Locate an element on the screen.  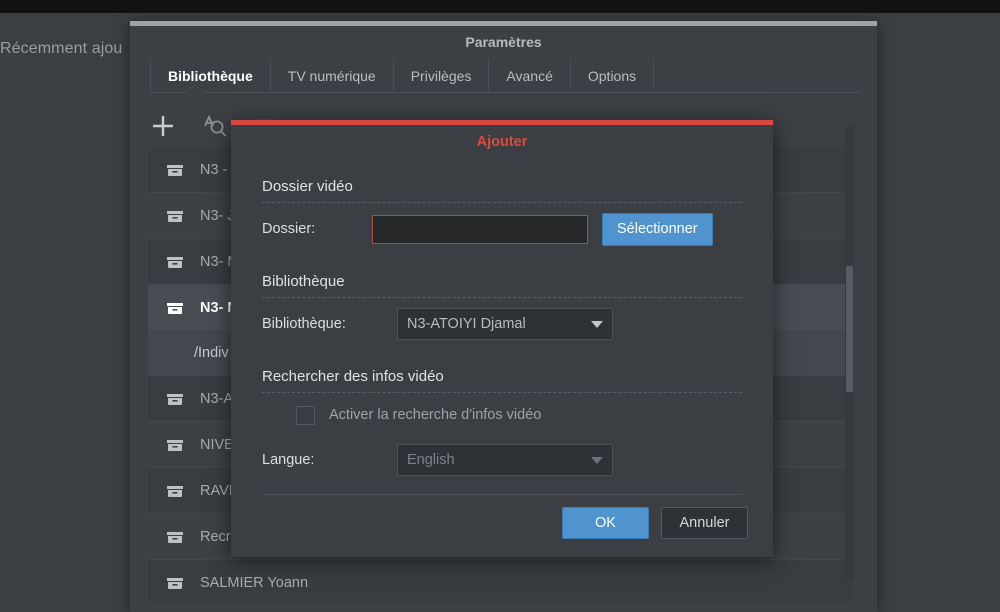
library-field-row: Bibliothèque: N3-ATOIYI Djamal is located at coordinates (502, 324).